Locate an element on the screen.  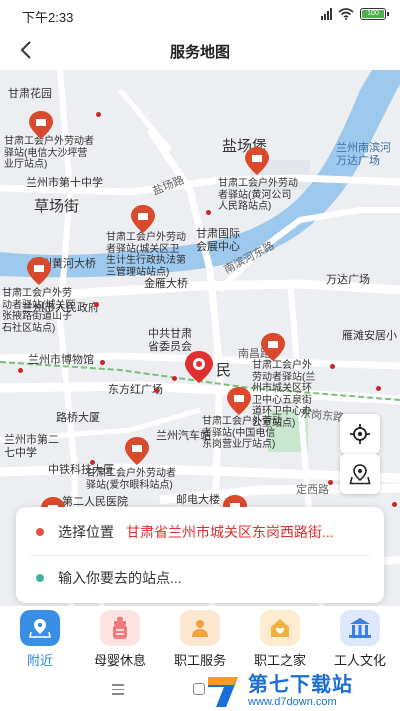
nav-item-worker-home: 职工之家 is located at coordinates (280, 638).